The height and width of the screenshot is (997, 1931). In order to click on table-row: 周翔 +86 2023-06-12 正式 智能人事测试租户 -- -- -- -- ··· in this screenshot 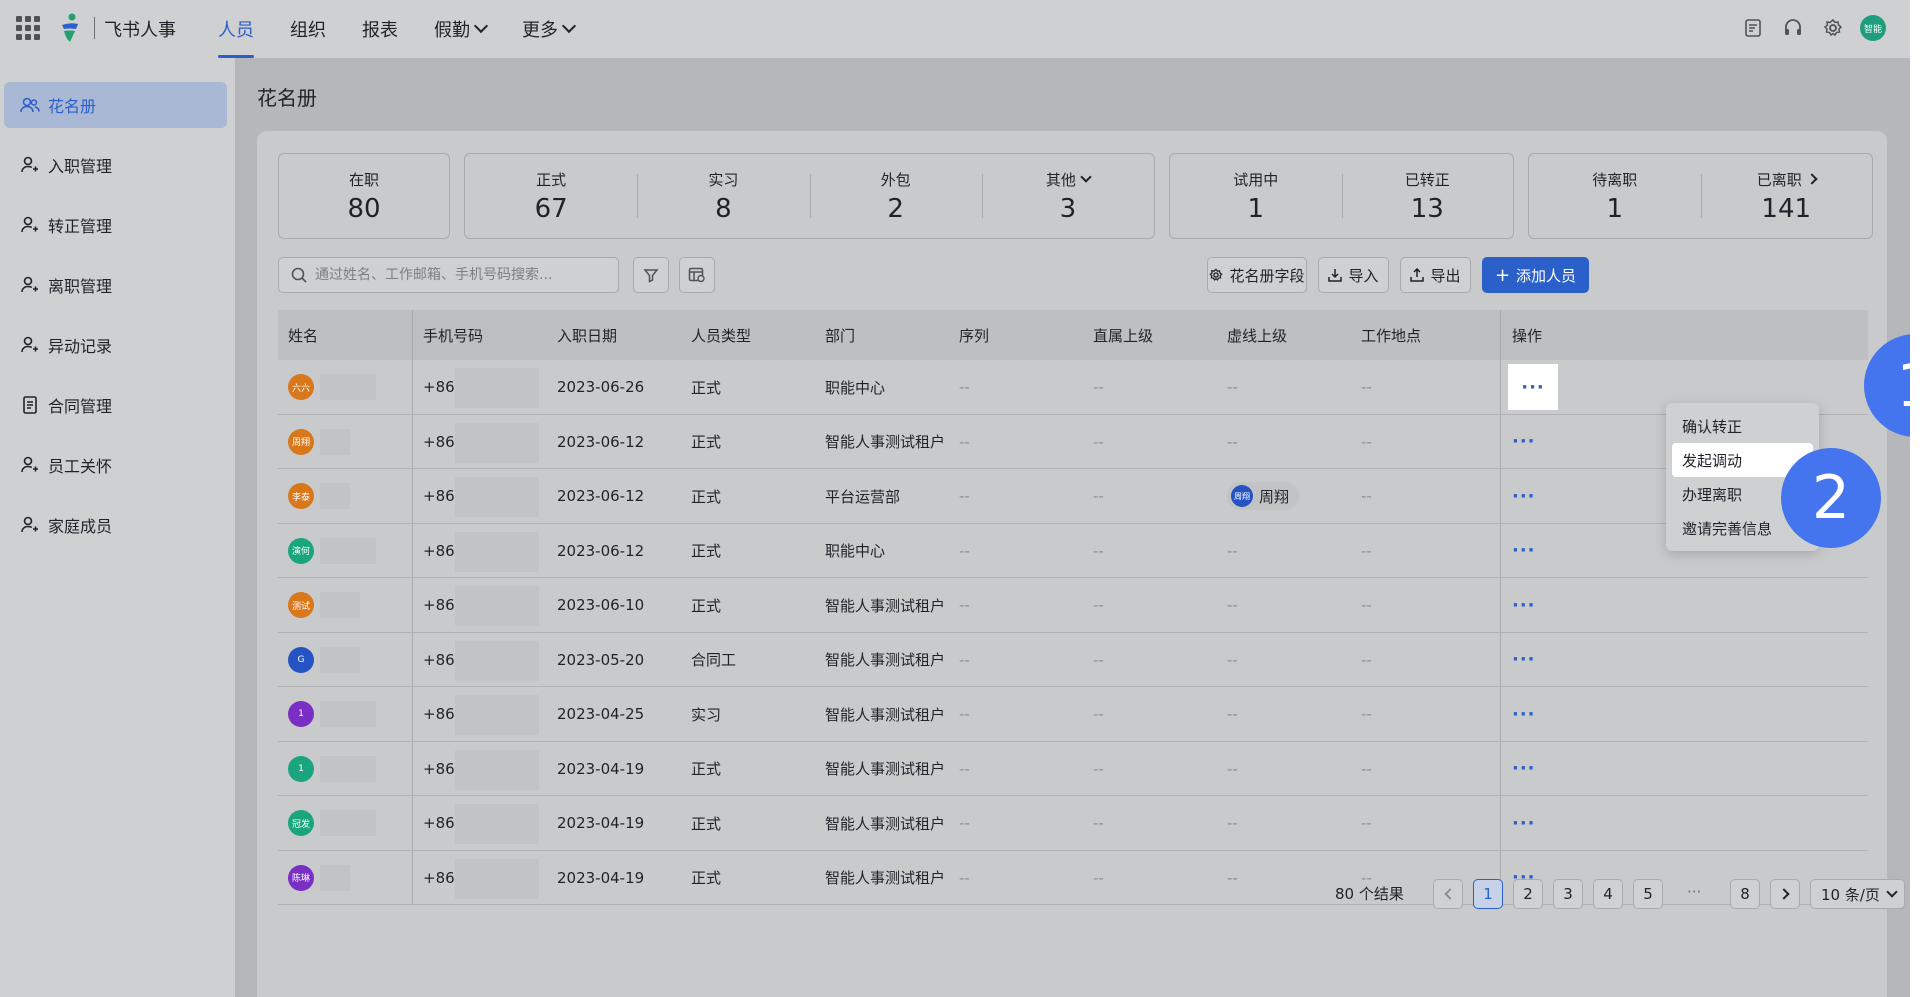, I will do `click(1073, 441)`.